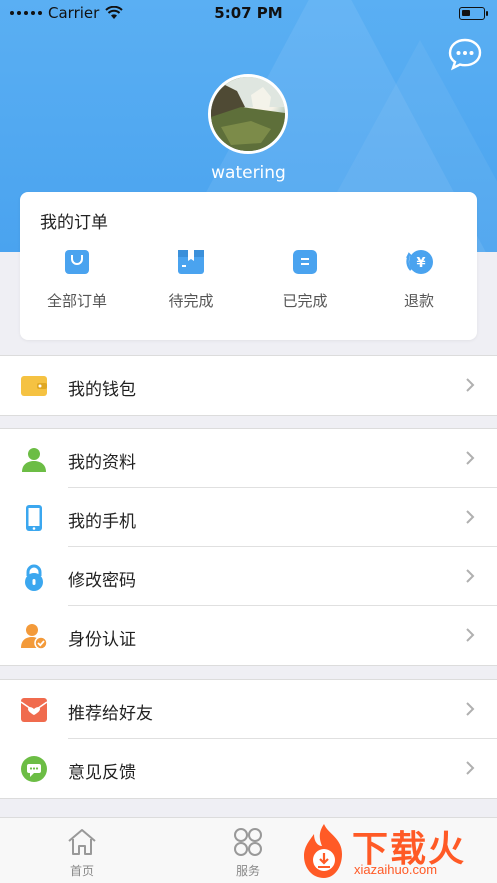 This screenshot has width=497, height=883. I want to click on order-pending: 待完成, so click(191, 279).